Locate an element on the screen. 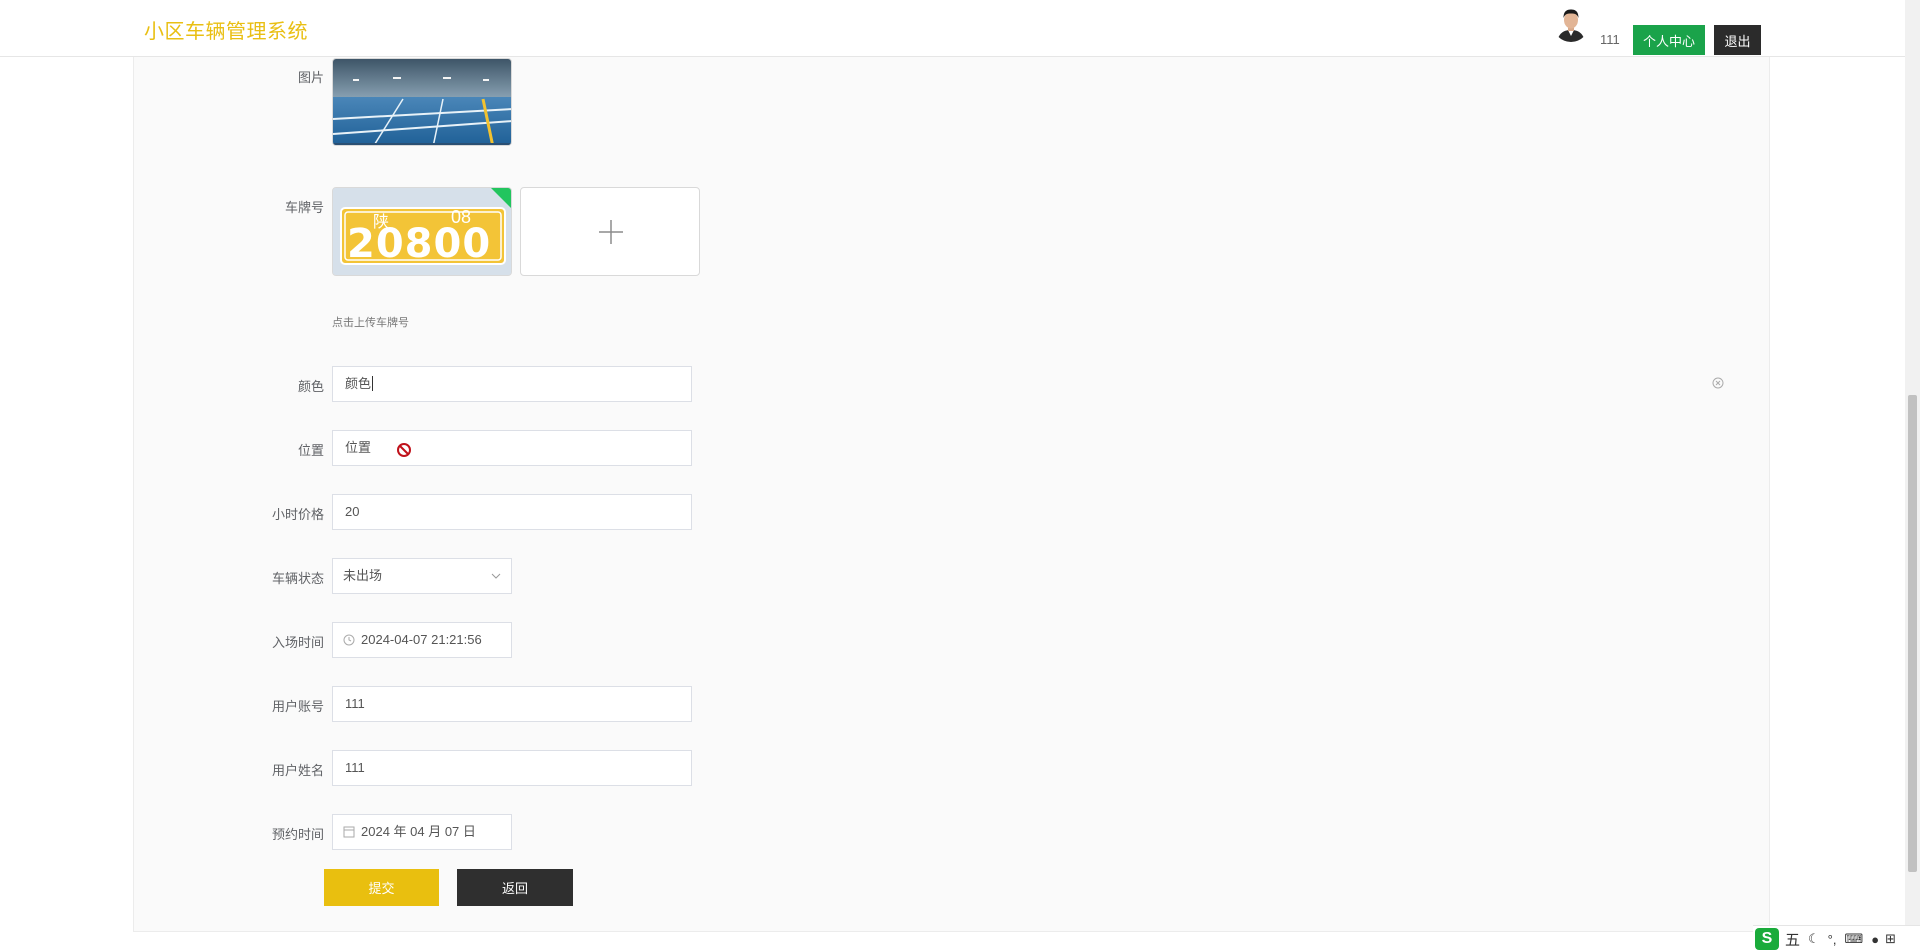 The image size is (1920, 952). name-label: 用户姓名 is located at coordinates (297, 770).